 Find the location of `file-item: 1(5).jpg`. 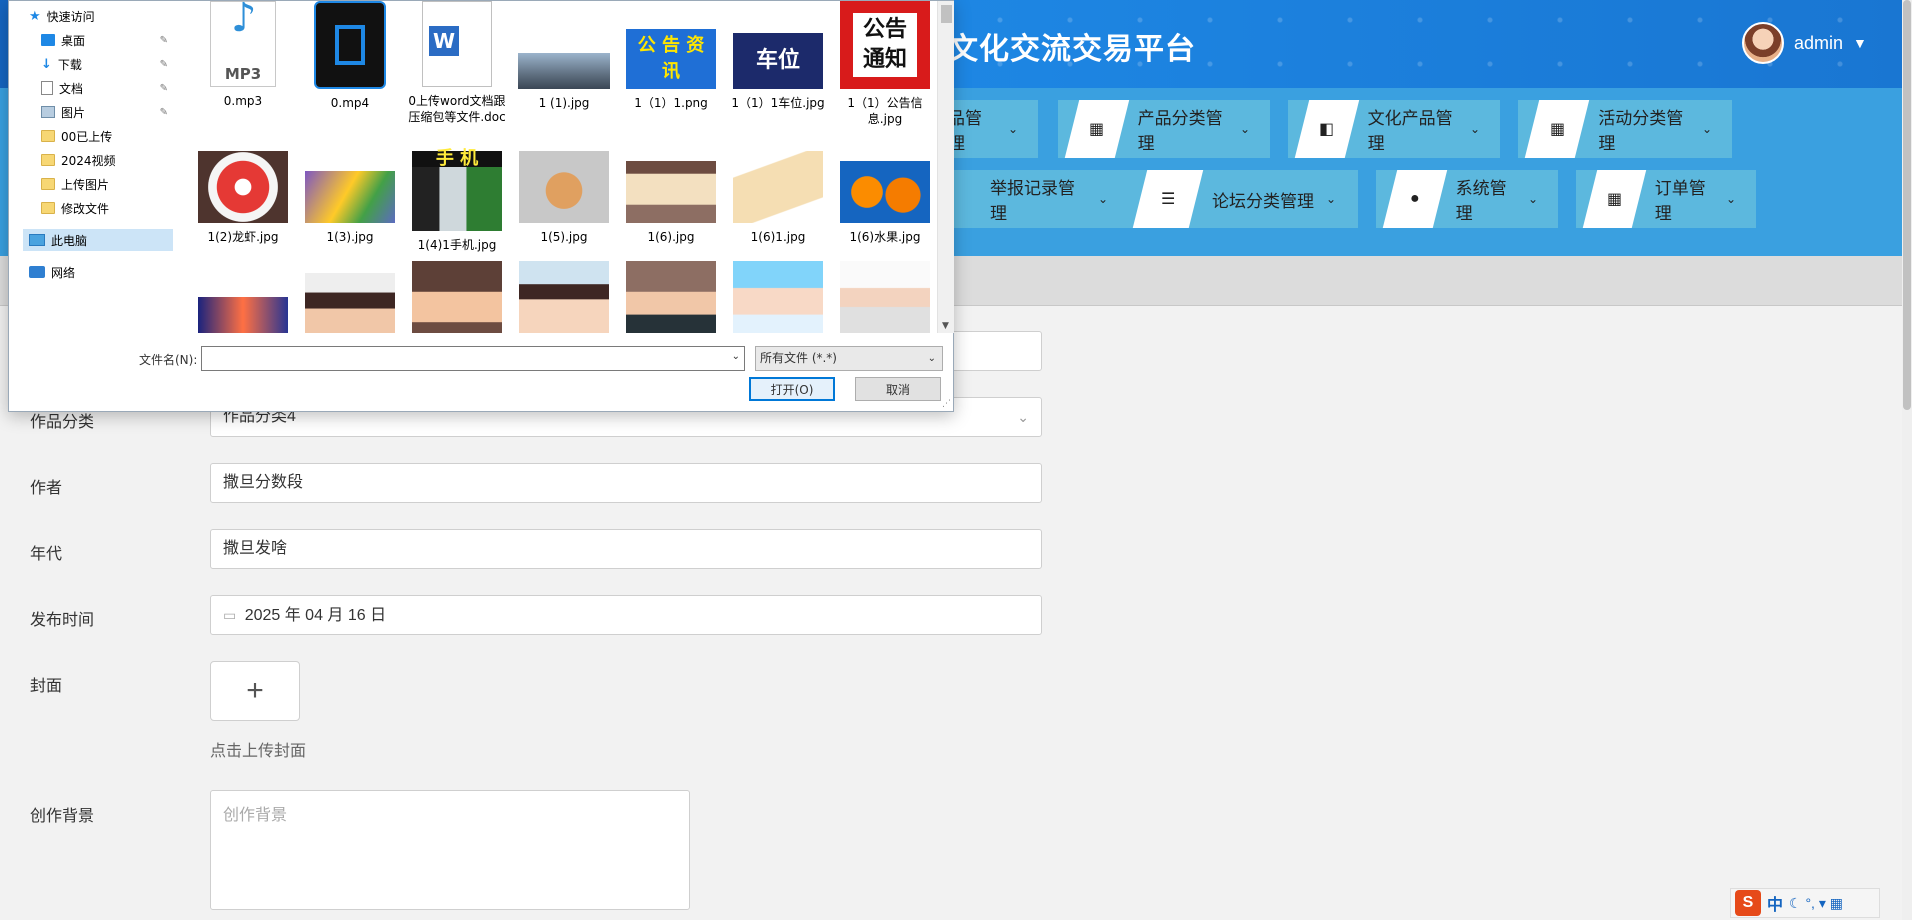

file-item: 1(5).jpg is located at coordinates (564, 198).